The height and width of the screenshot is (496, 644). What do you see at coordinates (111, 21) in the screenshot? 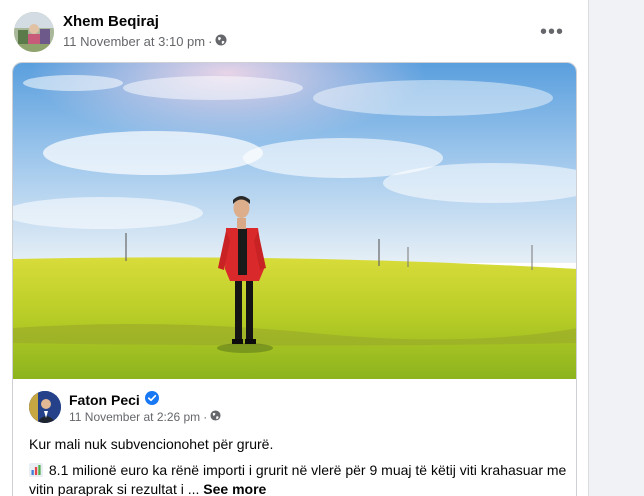
I see `author-name: Xhem Beqiraj` at bounding box center [111, 21].